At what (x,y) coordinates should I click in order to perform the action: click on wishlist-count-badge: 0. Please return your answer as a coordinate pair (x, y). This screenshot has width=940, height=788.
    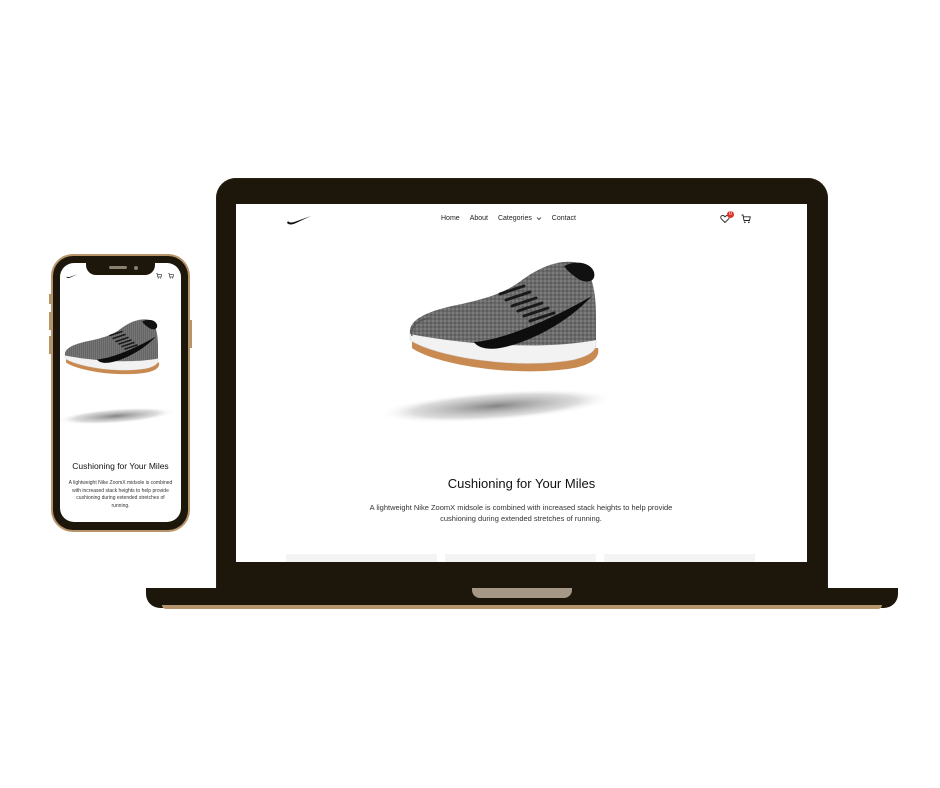
    Looking at the image, I should click on (730, 214).